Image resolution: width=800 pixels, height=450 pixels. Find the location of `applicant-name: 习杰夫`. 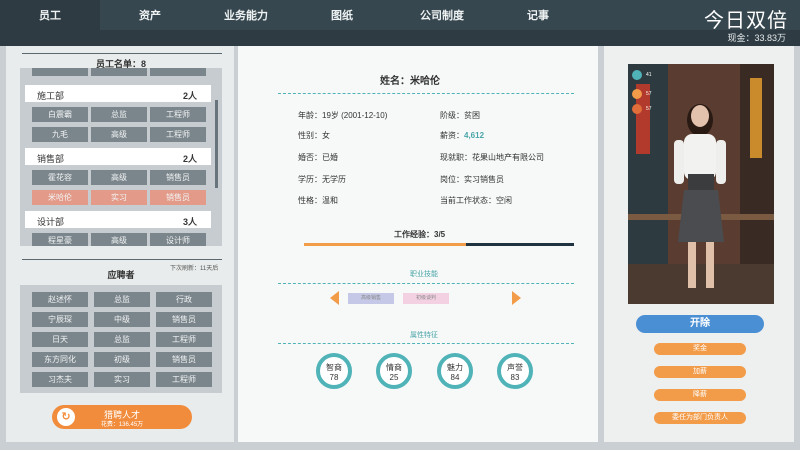

applicant-name: 习杰夫 is located at coordinates (60, 379).